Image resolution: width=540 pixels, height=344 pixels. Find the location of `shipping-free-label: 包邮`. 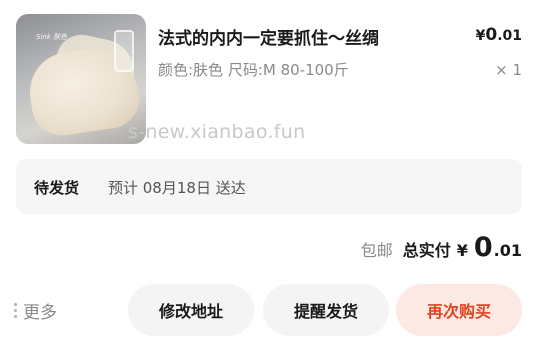

shipping-free-label: 包邮 is located at coordinates (376, 250).